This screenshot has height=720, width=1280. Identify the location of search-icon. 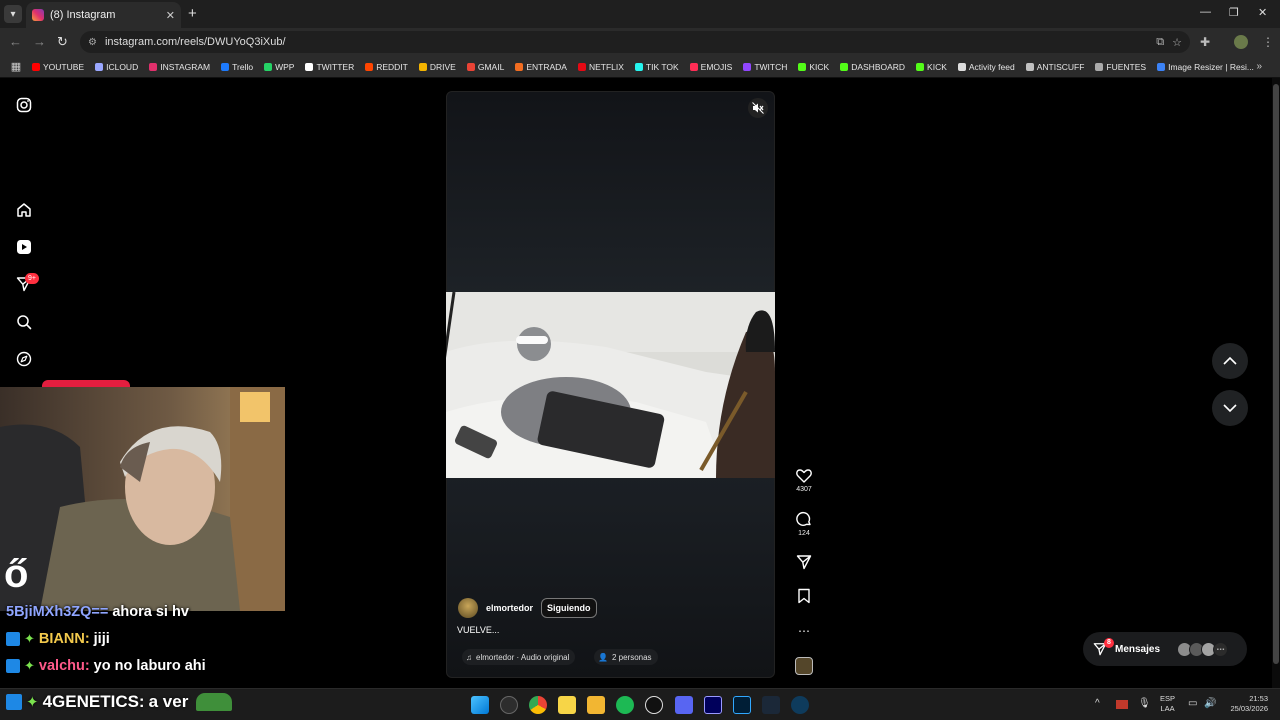
(24, 322).